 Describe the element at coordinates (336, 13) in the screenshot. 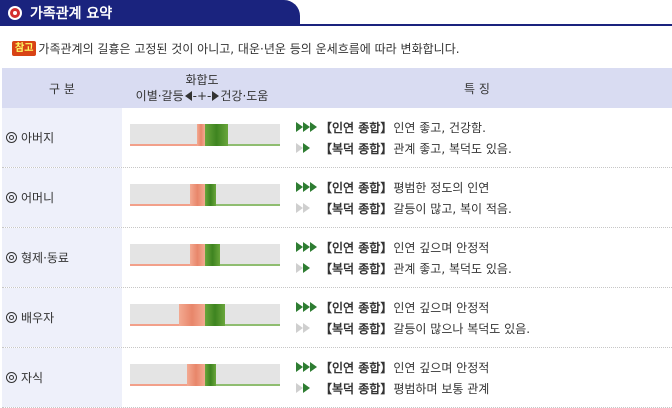

I see `title-bar: 가족관계 요약` at that location.